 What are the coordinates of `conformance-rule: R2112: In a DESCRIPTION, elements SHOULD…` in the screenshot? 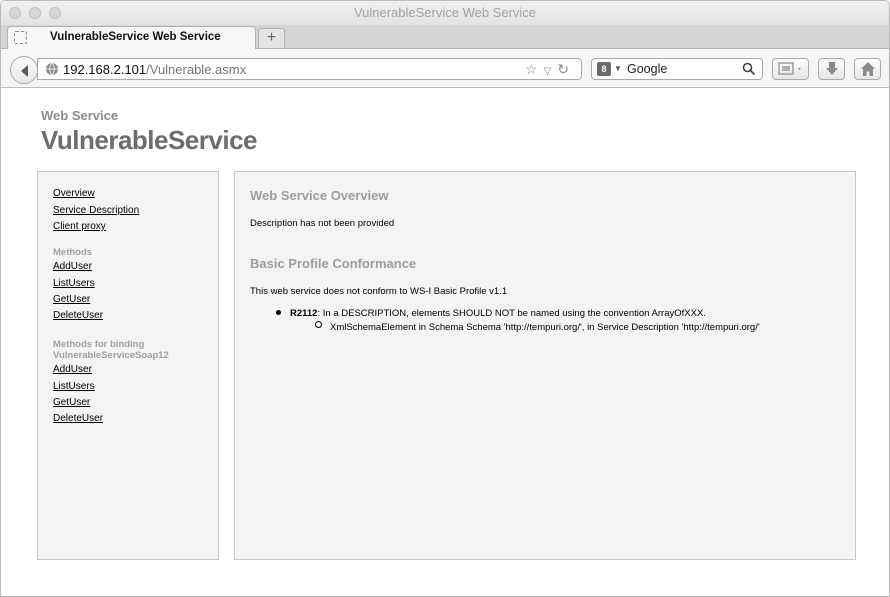 It's located at (498, 313).